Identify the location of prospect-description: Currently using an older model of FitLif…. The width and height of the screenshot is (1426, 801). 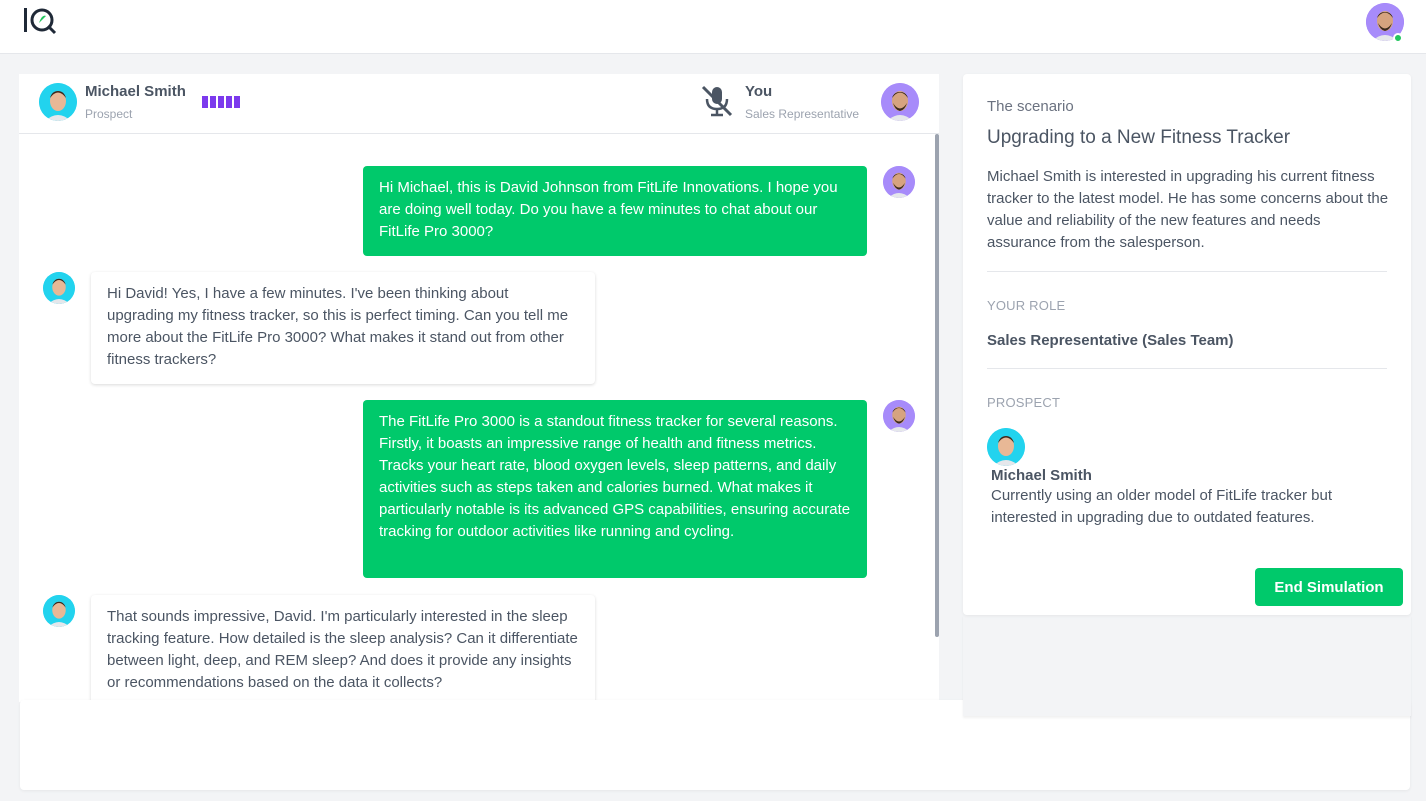
(1161, 506).